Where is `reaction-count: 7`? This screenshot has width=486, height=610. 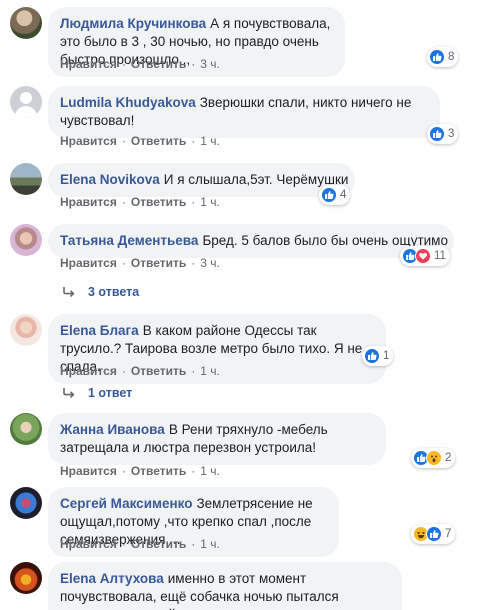
reaction-count: 7 is located at coordinates (448, 534).